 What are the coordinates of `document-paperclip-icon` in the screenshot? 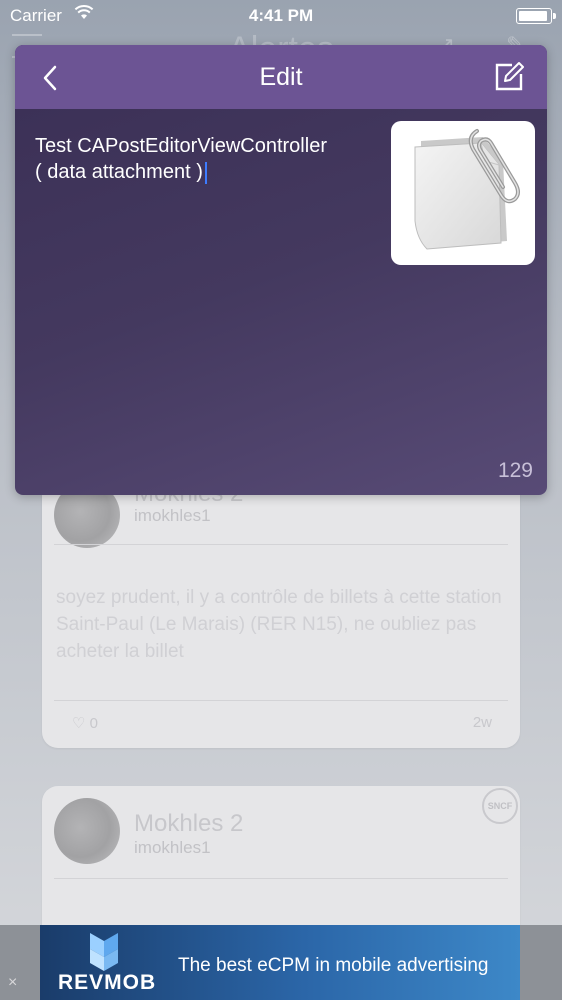 It's located at (467, 189).